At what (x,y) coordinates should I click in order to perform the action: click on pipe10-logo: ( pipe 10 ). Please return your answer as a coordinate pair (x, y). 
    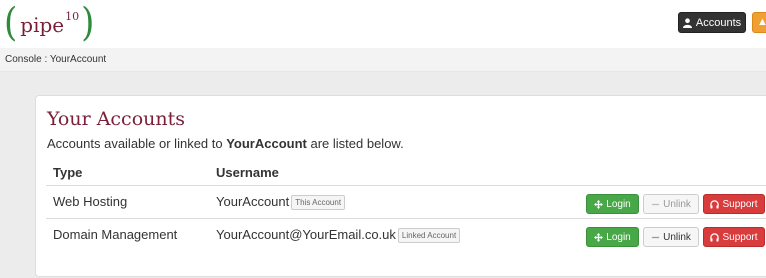
    Looking at the image, I should click on (49, 23).